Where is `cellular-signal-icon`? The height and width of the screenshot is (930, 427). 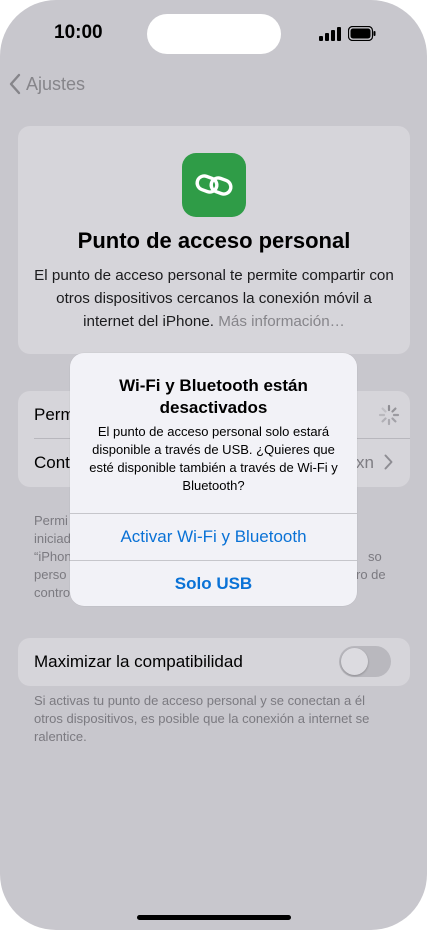
cellular-signal-icon is located at coordinates (330, 34).